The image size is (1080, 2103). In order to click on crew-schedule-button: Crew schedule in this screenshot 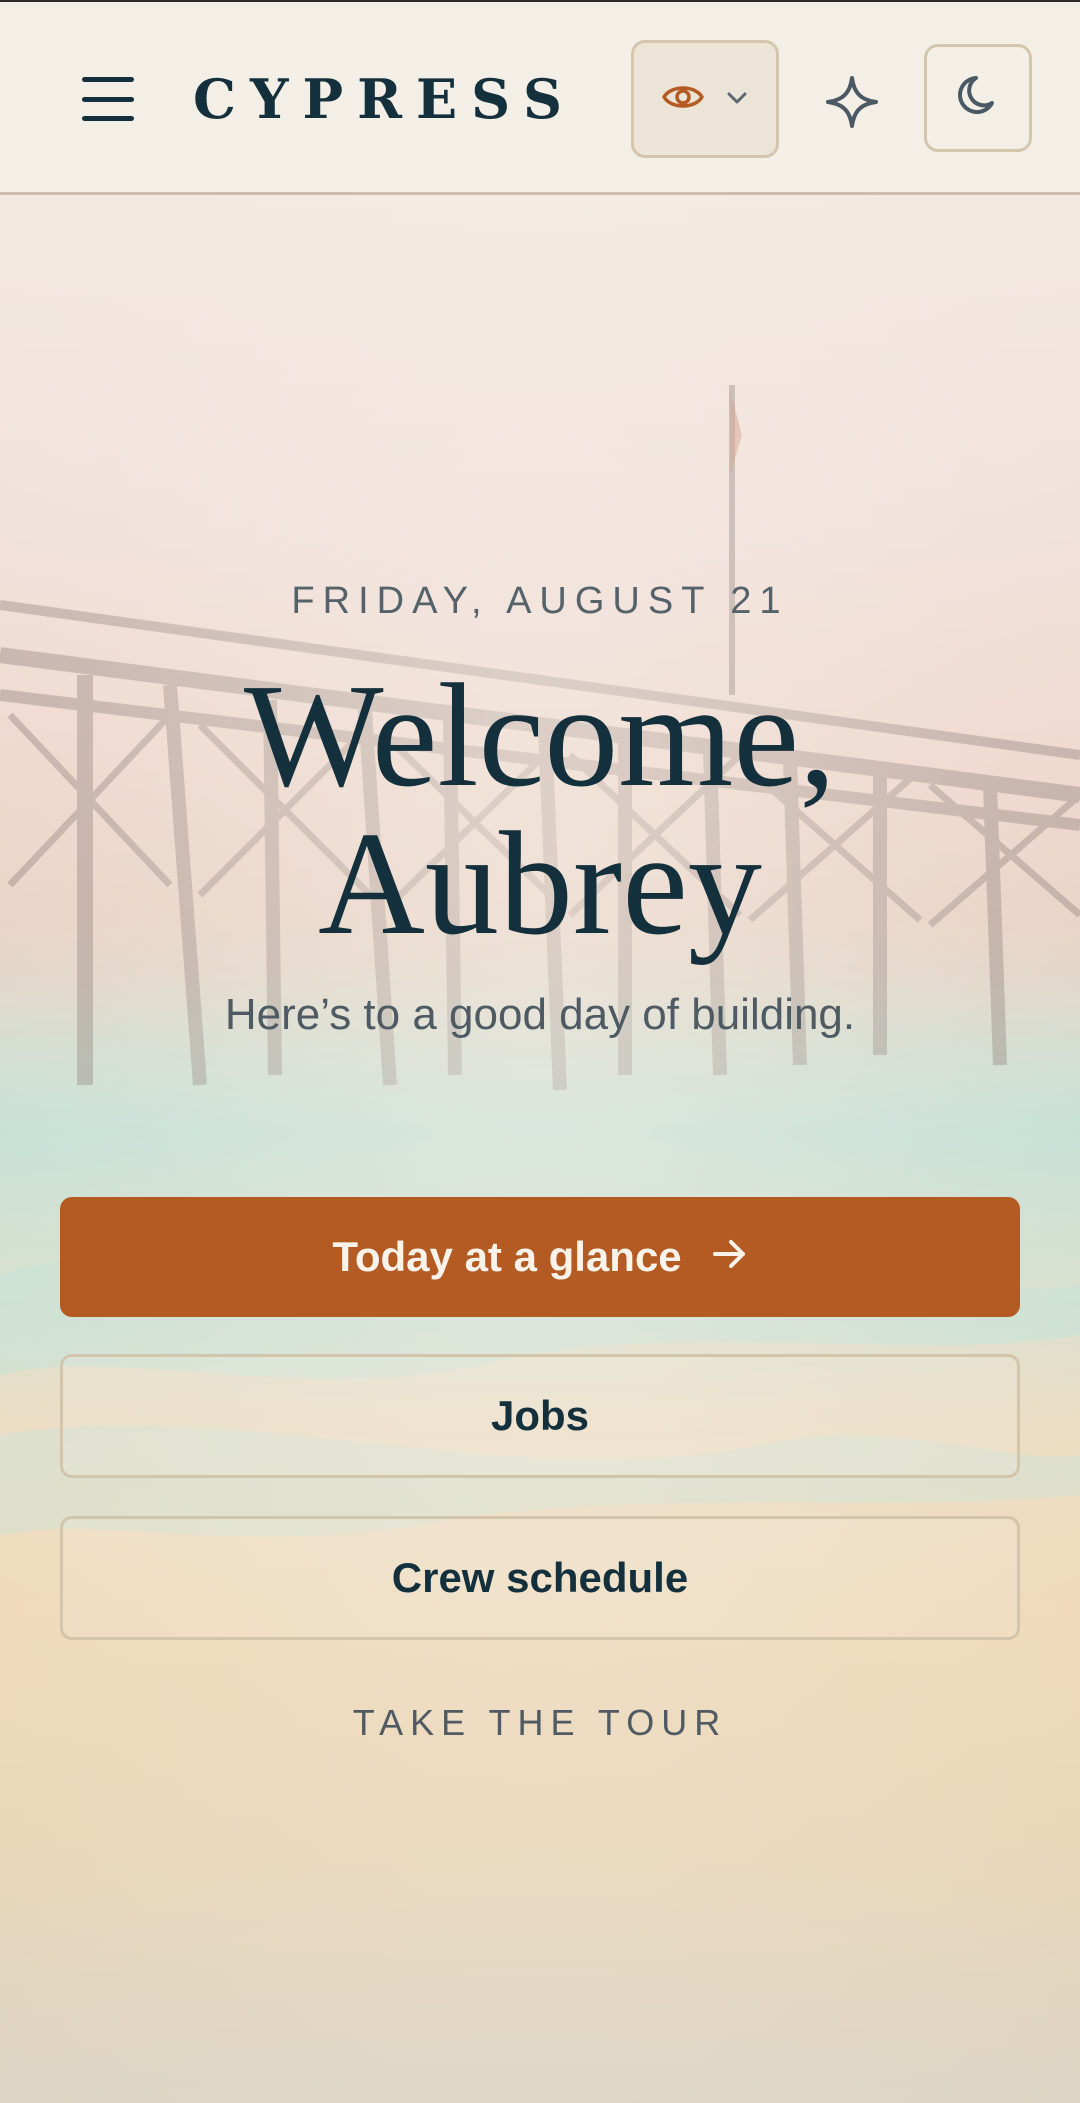, I will do `click(540, 1578)`.